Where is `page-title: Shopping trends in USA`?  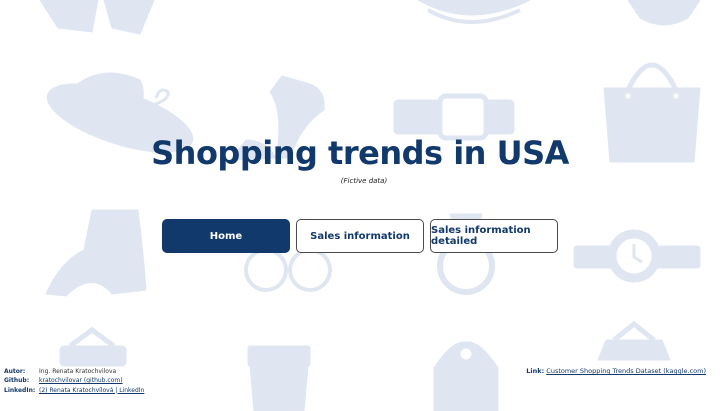
page-title: Shopping trends in USA is located at coordinates (360, 153).